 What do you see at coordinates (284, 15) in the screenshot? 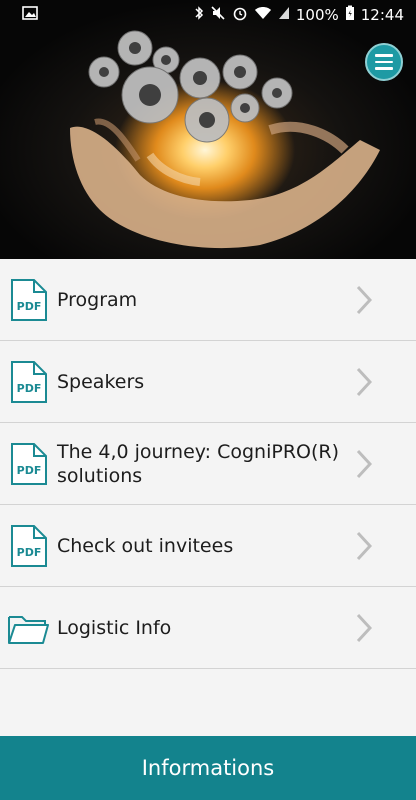
I see `signal-icon` at bounding box center [284, 15].